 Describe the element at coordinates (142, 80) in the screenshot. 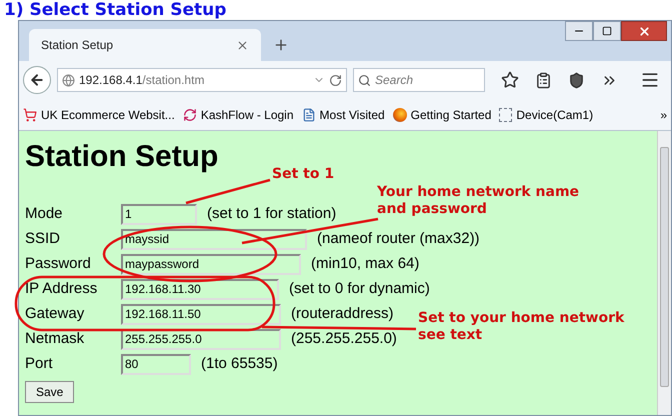

I see `url-text: 192.168.4.1/station.htm` at that location.